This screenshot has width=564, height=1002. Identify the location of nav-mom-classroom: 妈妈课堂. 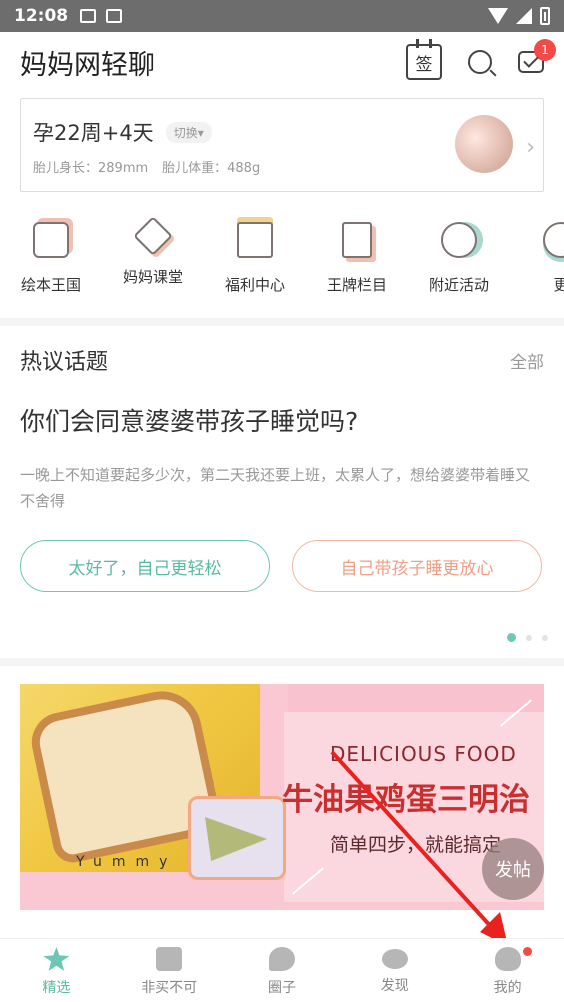
(153, 260).